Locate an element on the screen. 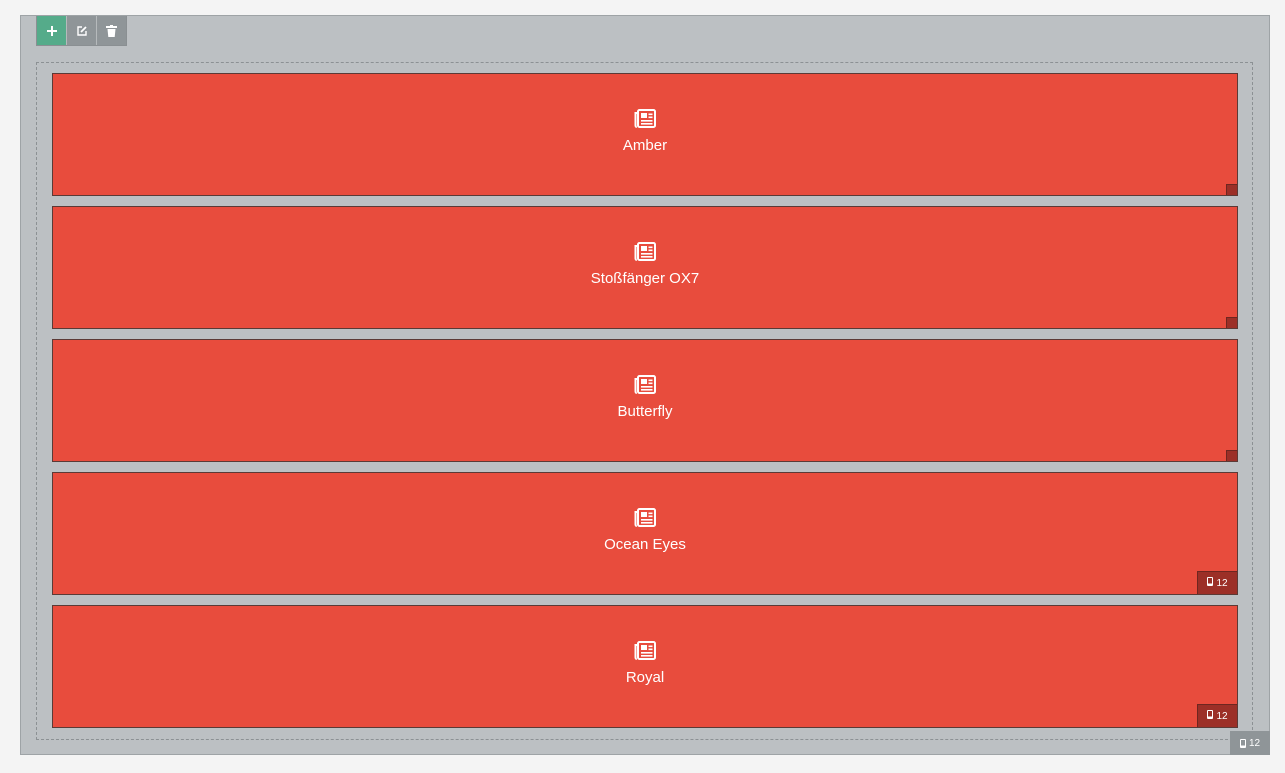 The height and width of the screenshot is (773, 1285). content-row: Royal 12 is located at coordinates (645, 666).